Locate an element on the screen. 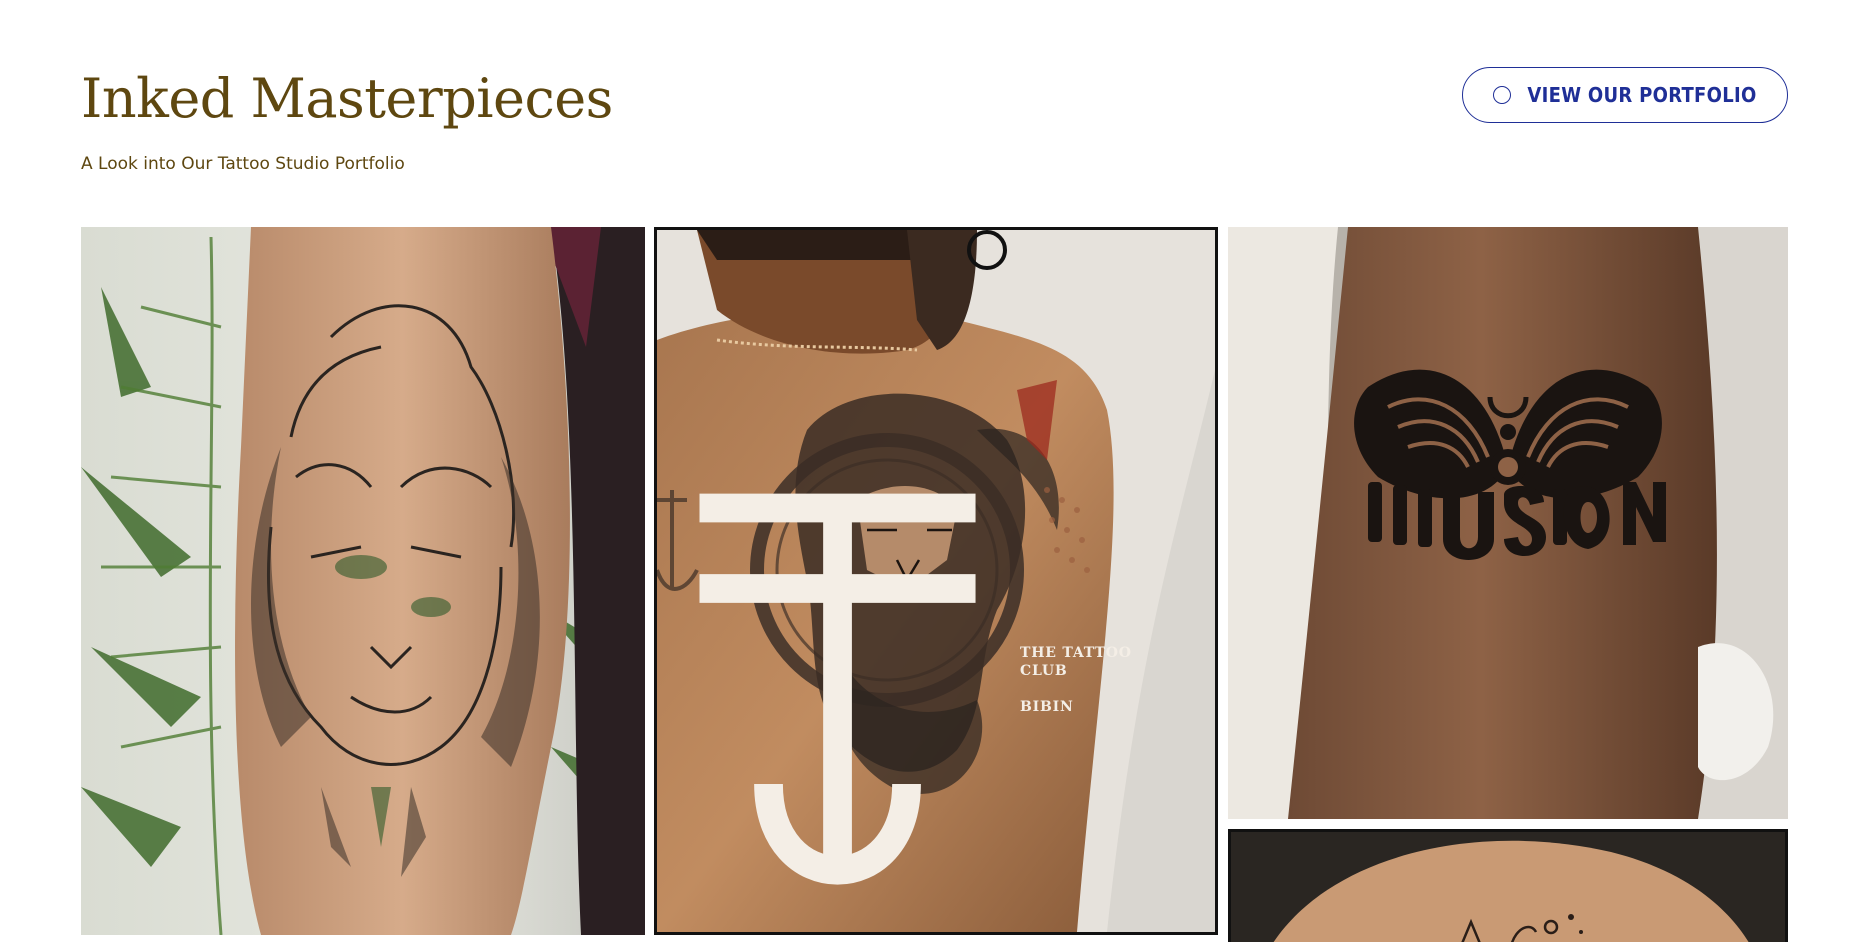 The image size is (1856, 942). studio-logo-icon is located at coordinates (837, 689).